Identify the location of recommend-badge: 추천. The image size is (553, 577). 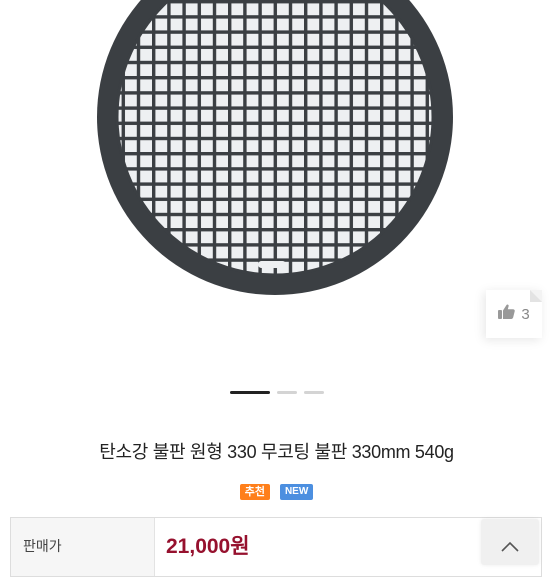
(254, 492).